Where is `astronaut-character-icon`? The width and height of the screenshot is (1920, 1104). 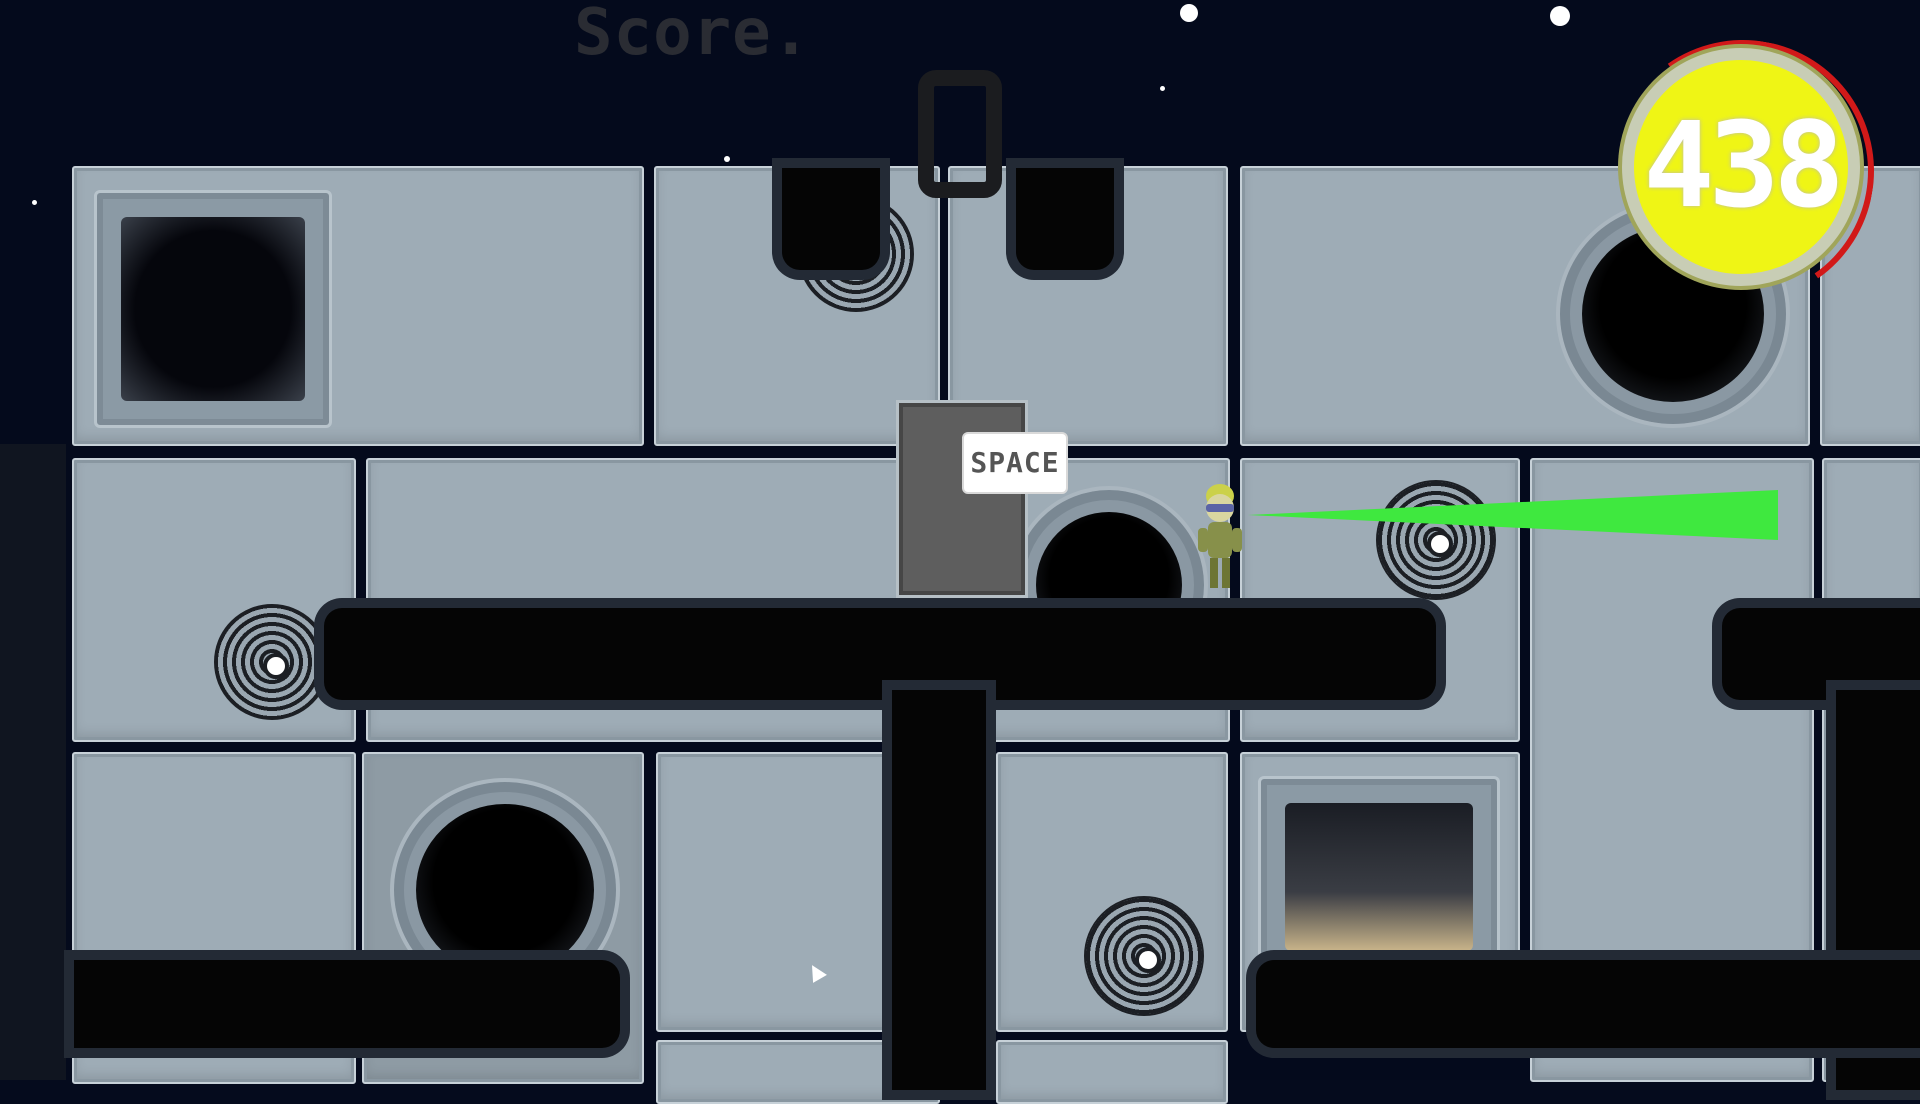
astronaut-character-icon is located at coordinates (1221, 537).